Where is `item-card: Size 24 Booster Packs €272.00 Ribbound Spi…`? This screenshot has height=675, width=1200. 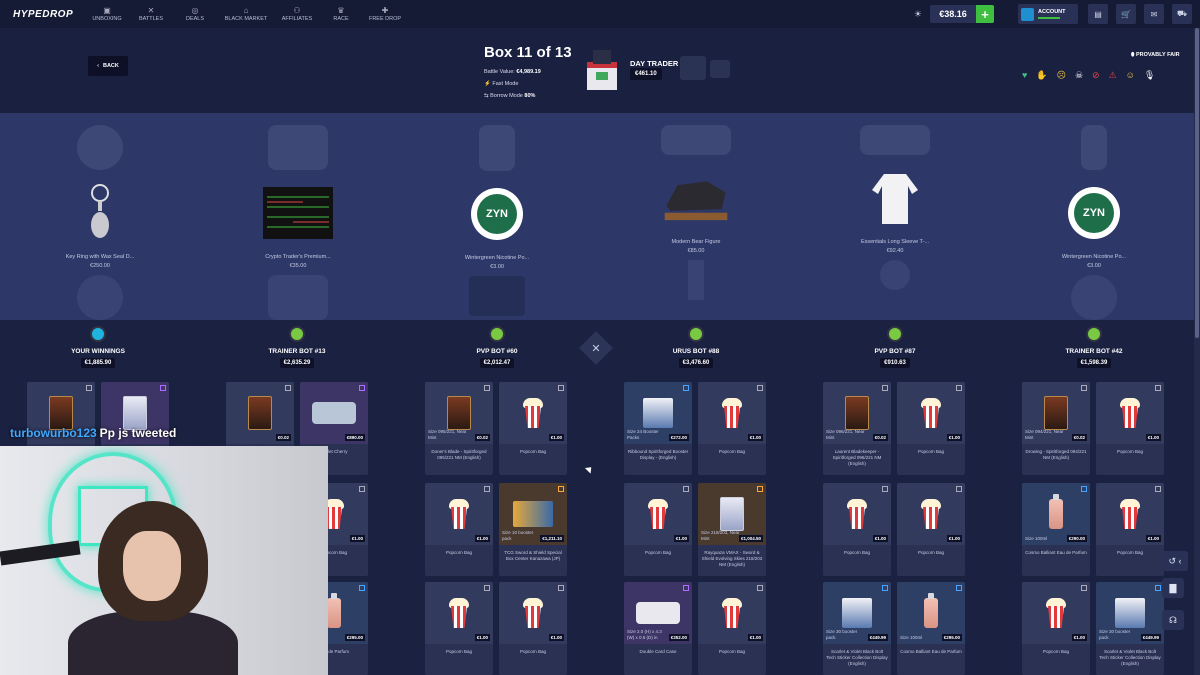 item-card: Size 24 Booster Packs €272.00 Ribbound Spi… is located at coordinates (658, 428).